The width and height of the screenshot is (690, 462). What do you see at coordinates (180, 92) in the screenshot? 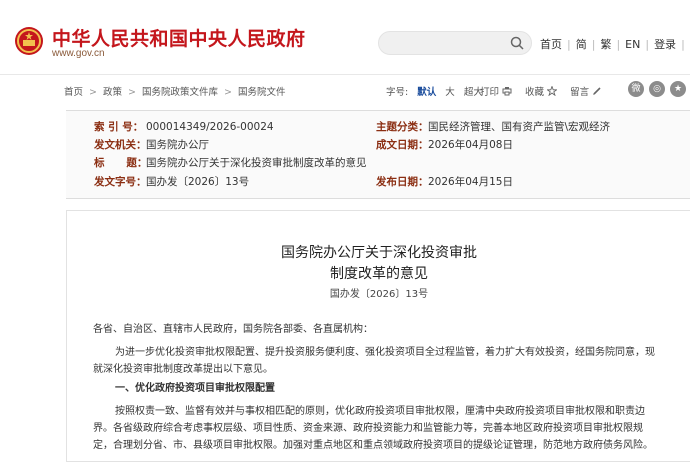
I see `breadcrumb-policy-library: 国务院政策文件库` at bounding box center [180, 92].